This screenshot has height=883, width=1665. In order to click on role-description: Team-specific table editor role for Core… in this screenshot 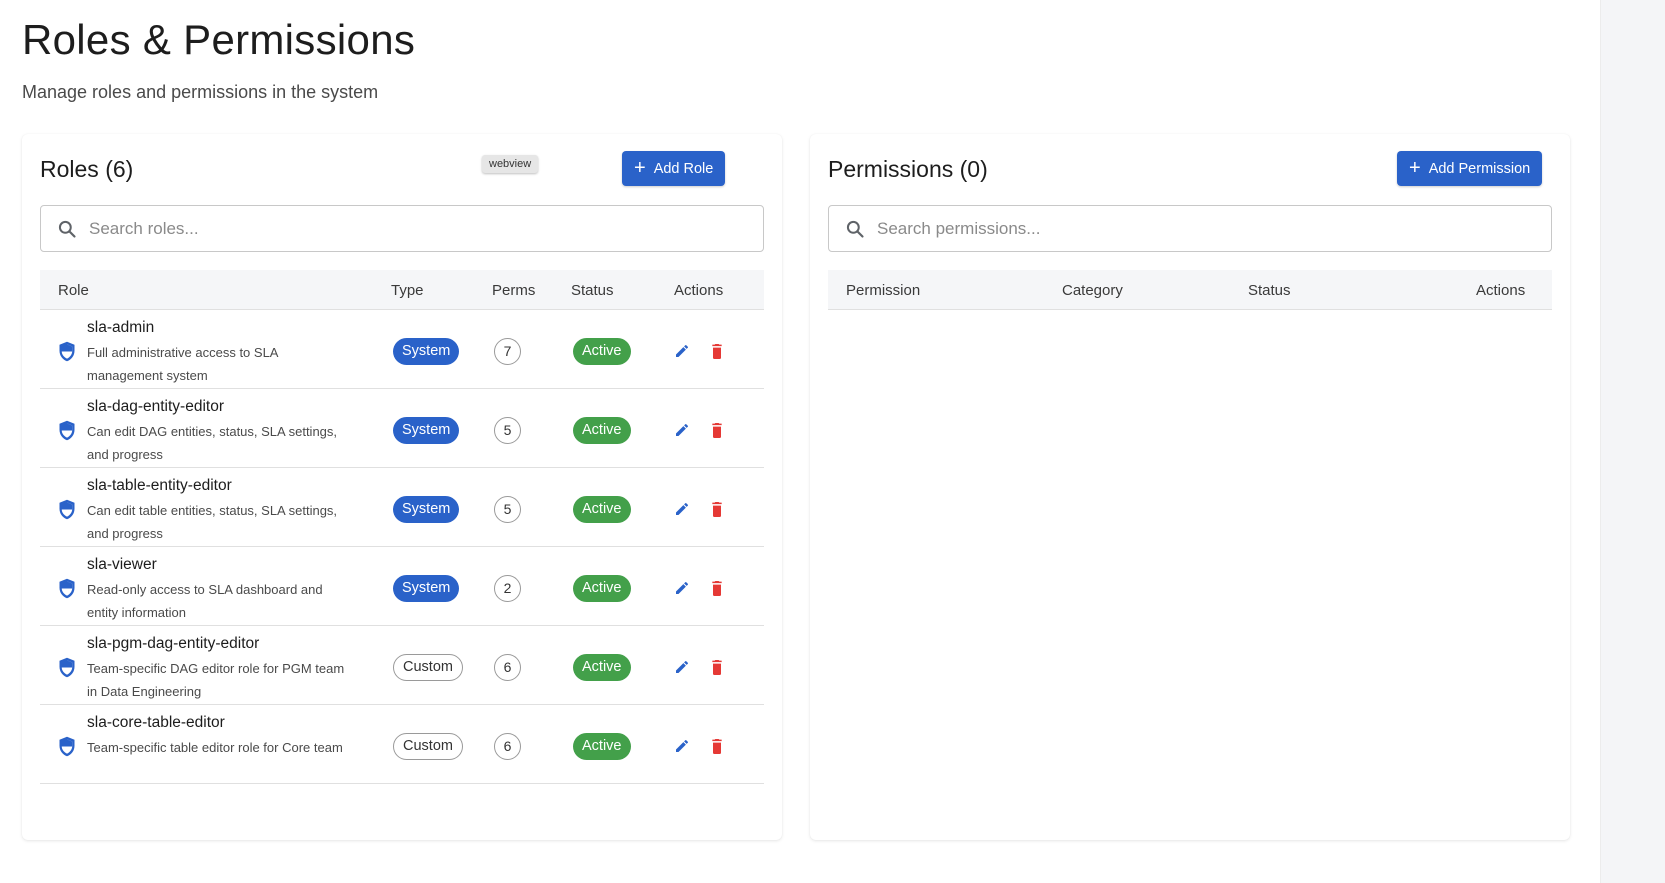, I will do `click(215, 747)`.